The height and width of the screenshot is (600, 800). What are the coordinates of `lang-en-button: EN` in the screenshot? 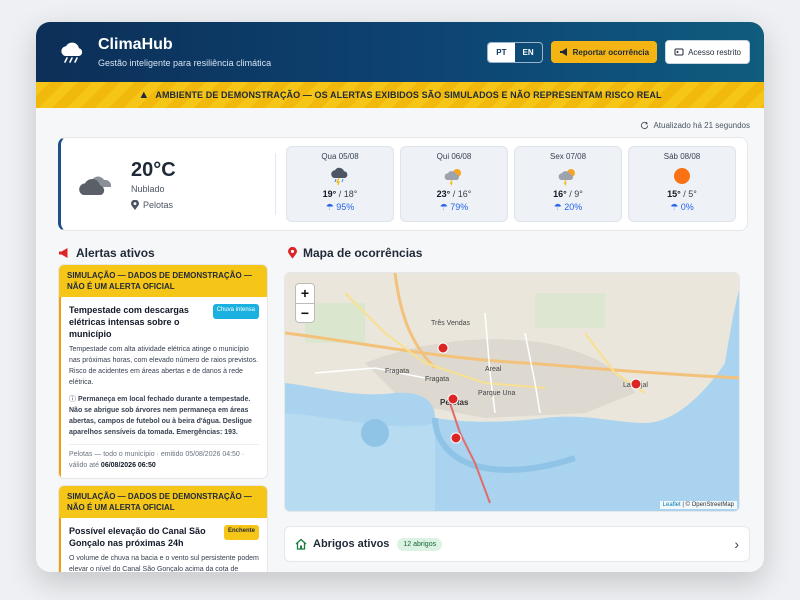 It's located at (528, 52).